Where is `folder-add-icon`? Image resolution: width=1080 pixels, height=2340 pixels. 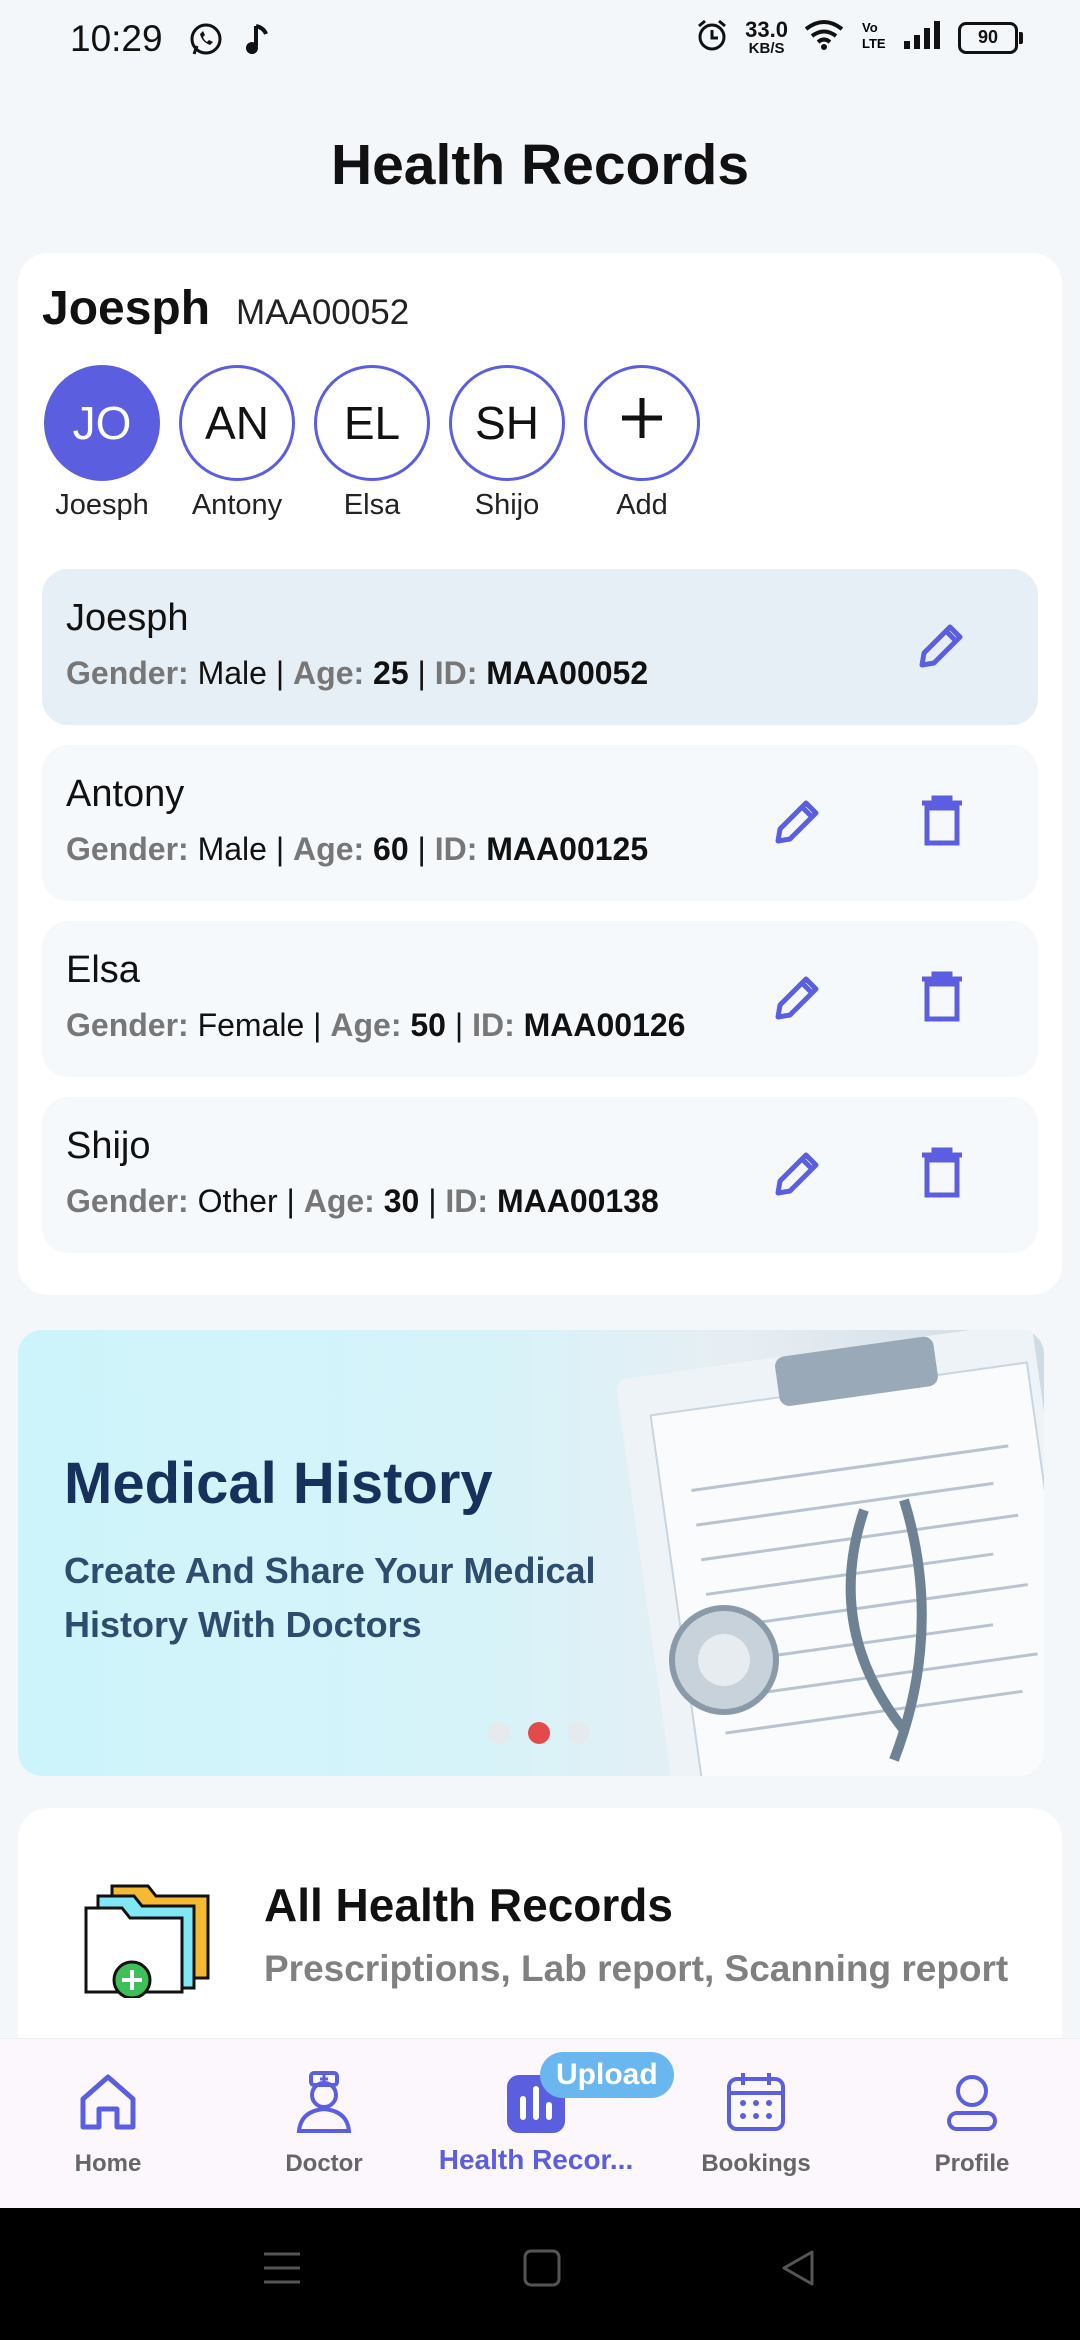
folder-add-icon is located at coordinates (147, 1940).